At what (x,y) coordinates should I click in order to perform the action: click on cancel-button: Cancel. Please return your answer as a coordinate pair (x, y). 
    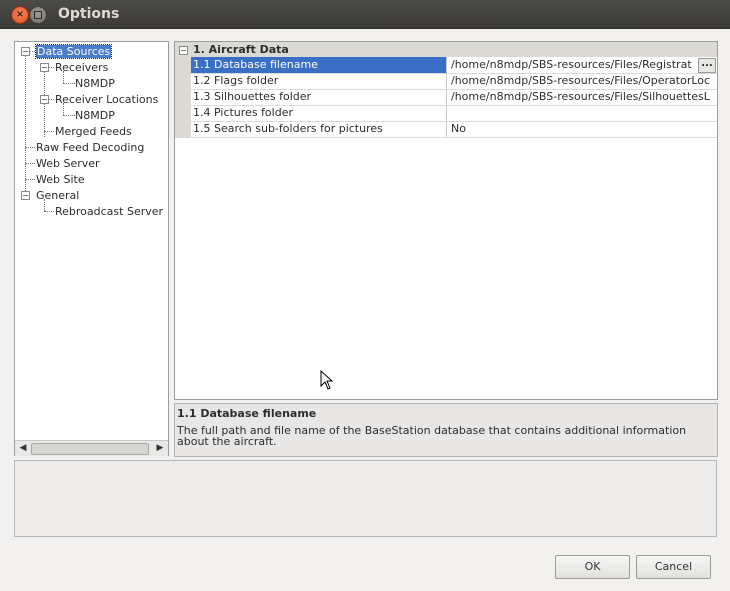
    Looking at the image, I should click on (673, 567).